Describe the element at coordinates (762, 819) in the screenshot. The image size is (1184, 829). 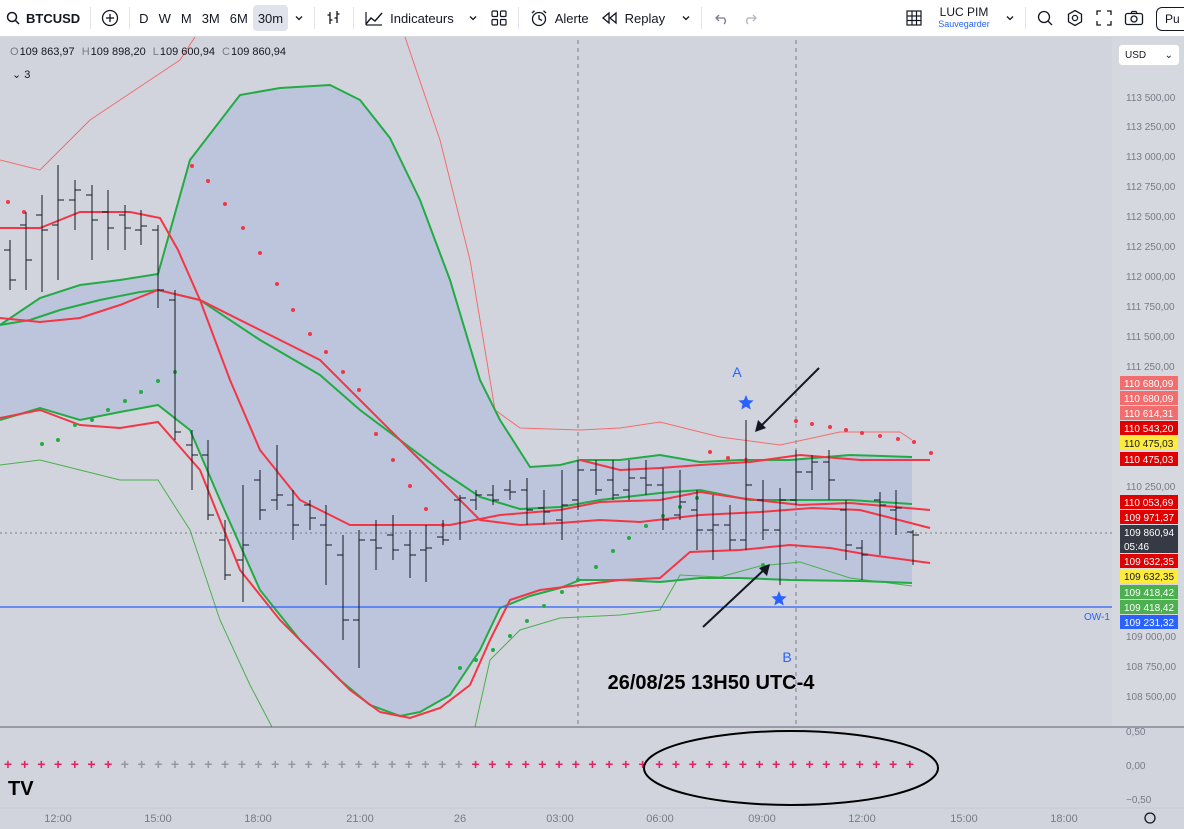
I see `x-axis-tick: 09:00` at that location.